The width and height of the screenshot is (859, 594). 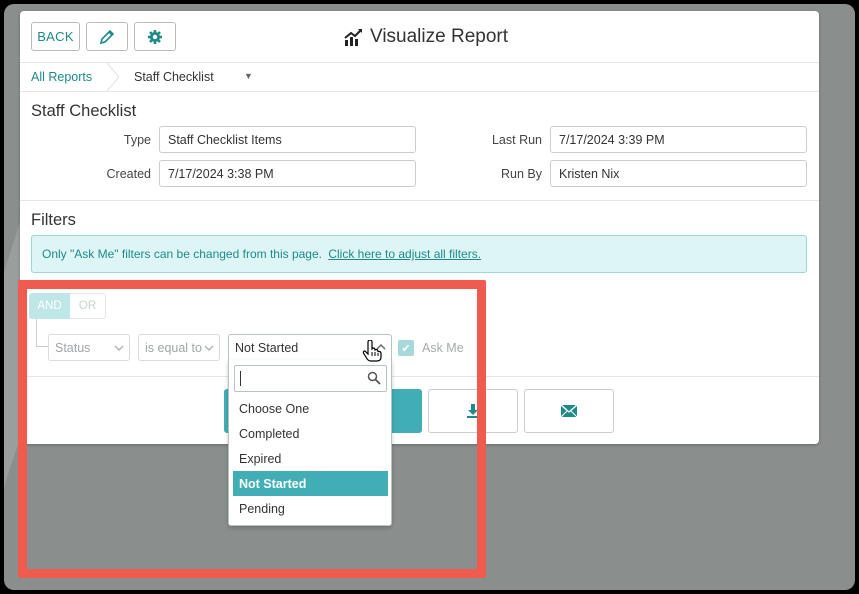 I want to click on run-by-label: Run By, so click(x=521, y=174).